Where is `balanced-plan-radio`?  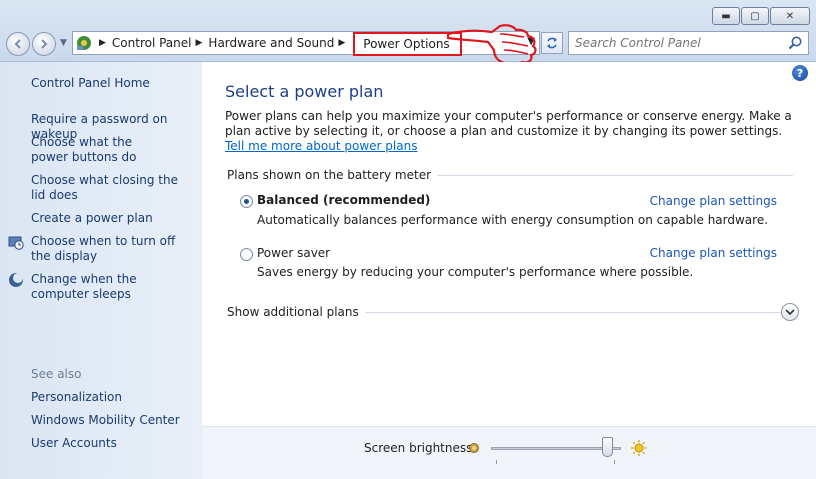 balanced-plan-radio is located at coordinates (246, 201).